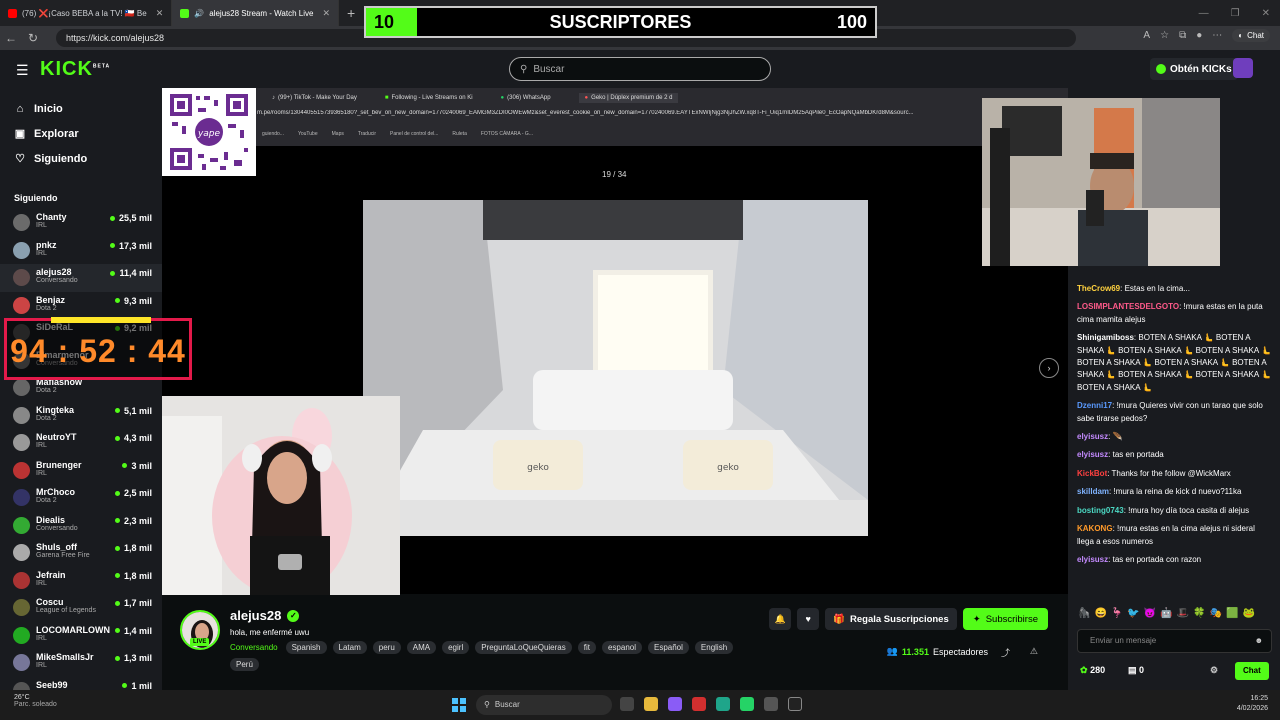 The width and height of the screenshot is (1280, 720). Describe the element at coordinates (1005, 619) in the screenshot. I see `subscribe-button: ✦ Subscribirse` at that location.